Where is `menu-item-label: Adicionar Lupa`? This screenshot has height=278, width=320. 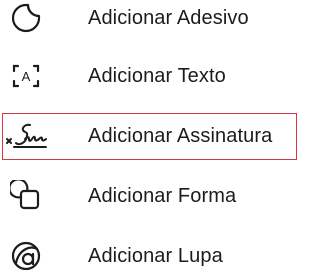 menu-item-label: Adicionar Lupa is located at coordinates (155, 255).